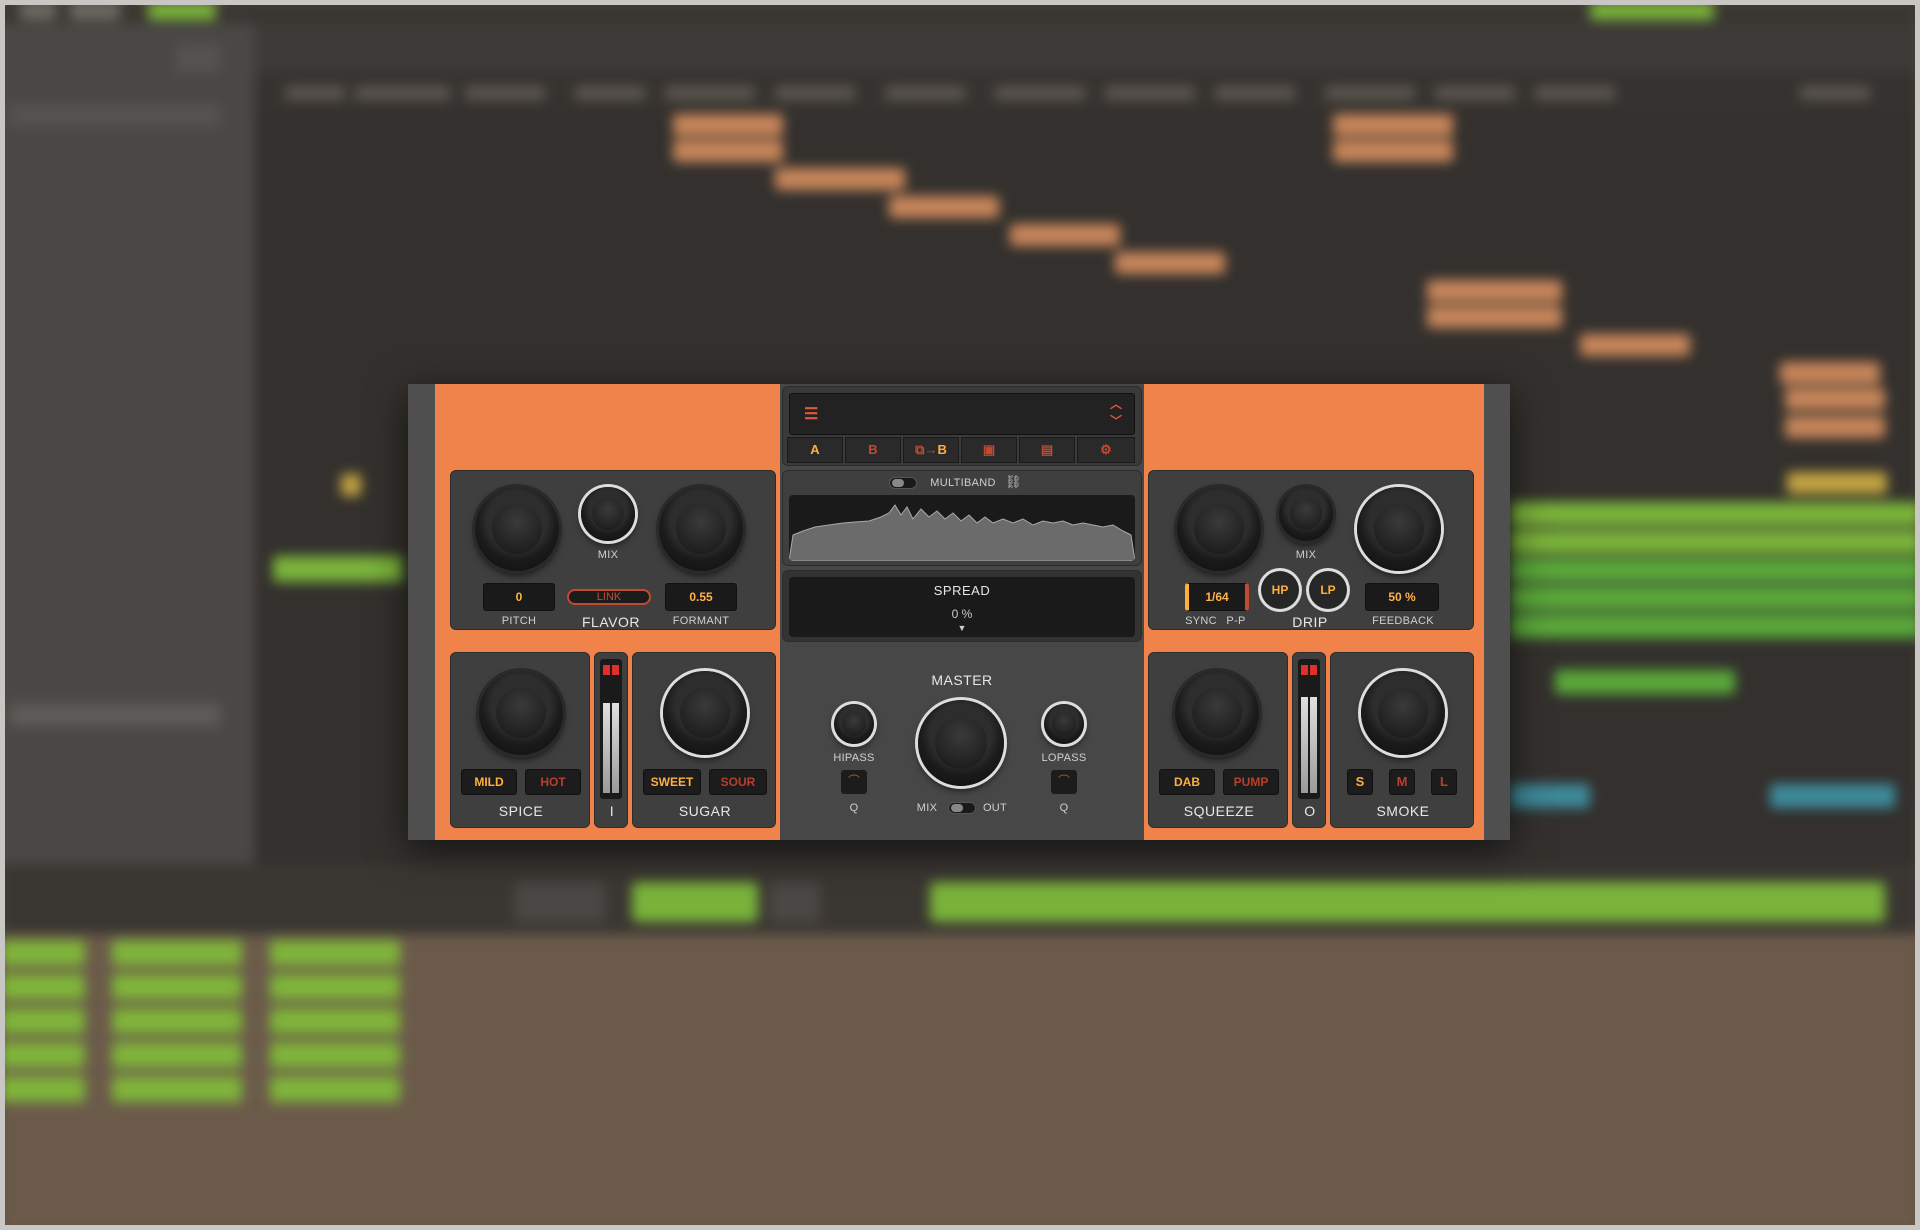 This screenshot has width=1920, height=1230. What do you see at coordinates (1313, 745) in the screenshot?
I see `output-meter-bar-right` at bounding box center [1313, 745].